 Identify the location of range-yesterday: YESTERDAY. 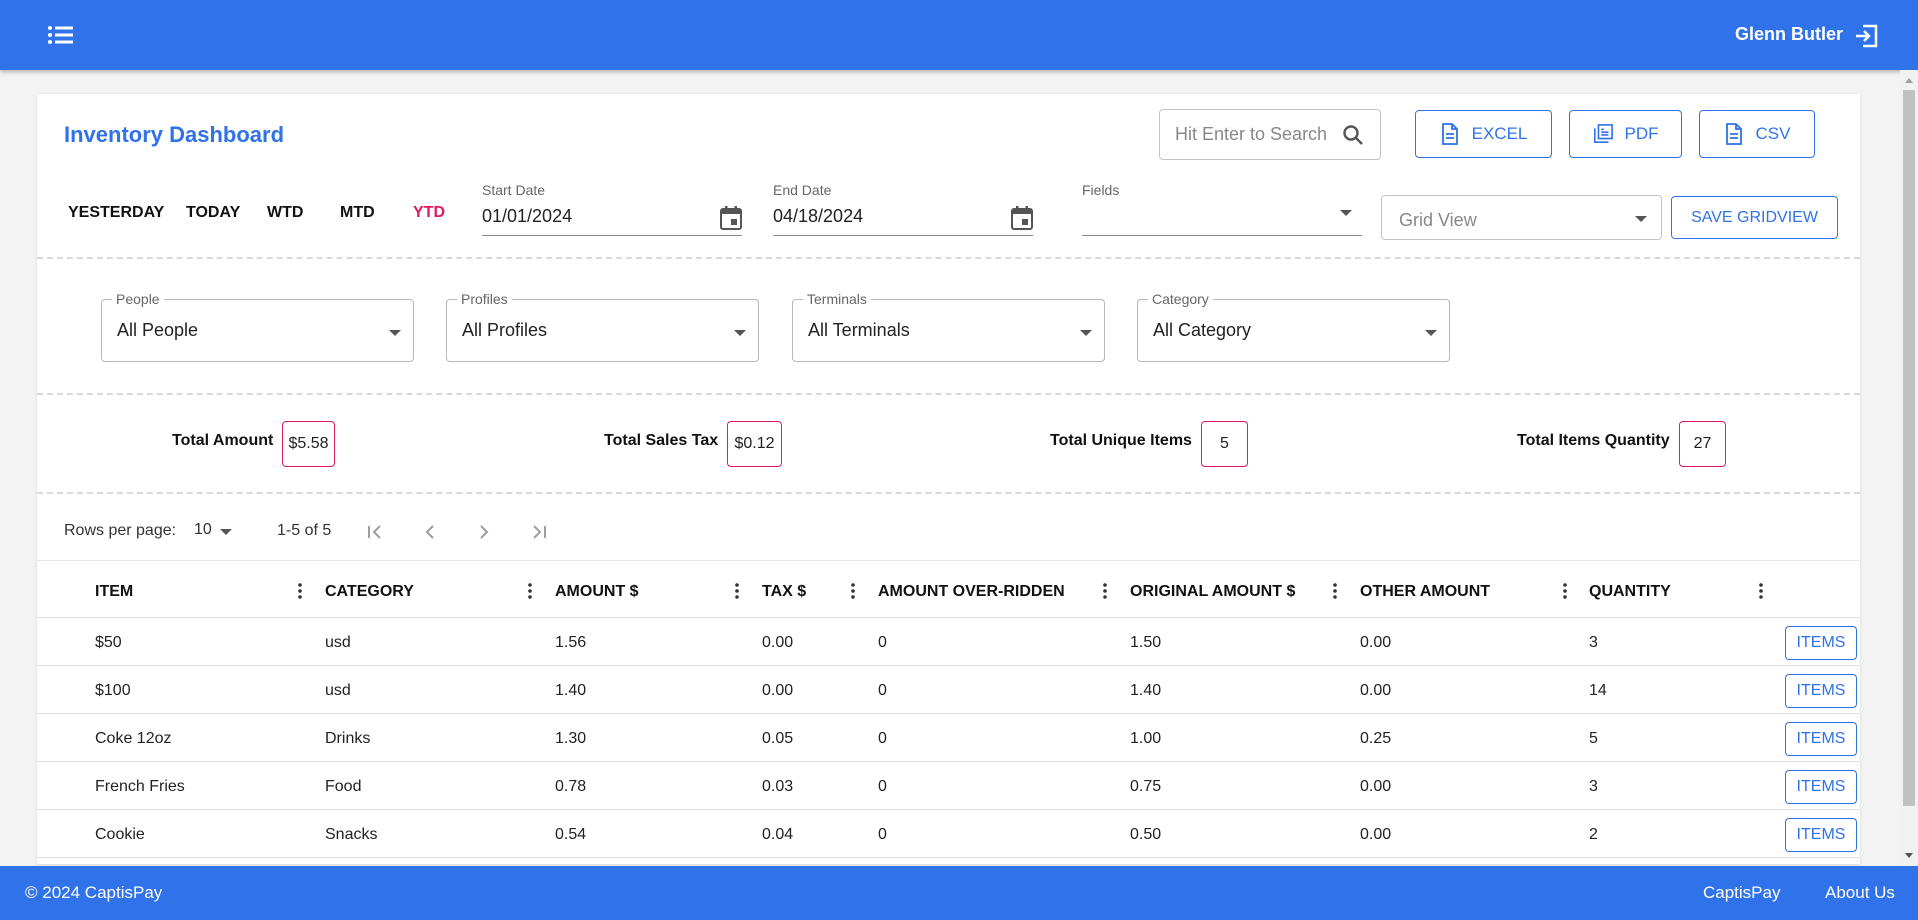
(116, 213).